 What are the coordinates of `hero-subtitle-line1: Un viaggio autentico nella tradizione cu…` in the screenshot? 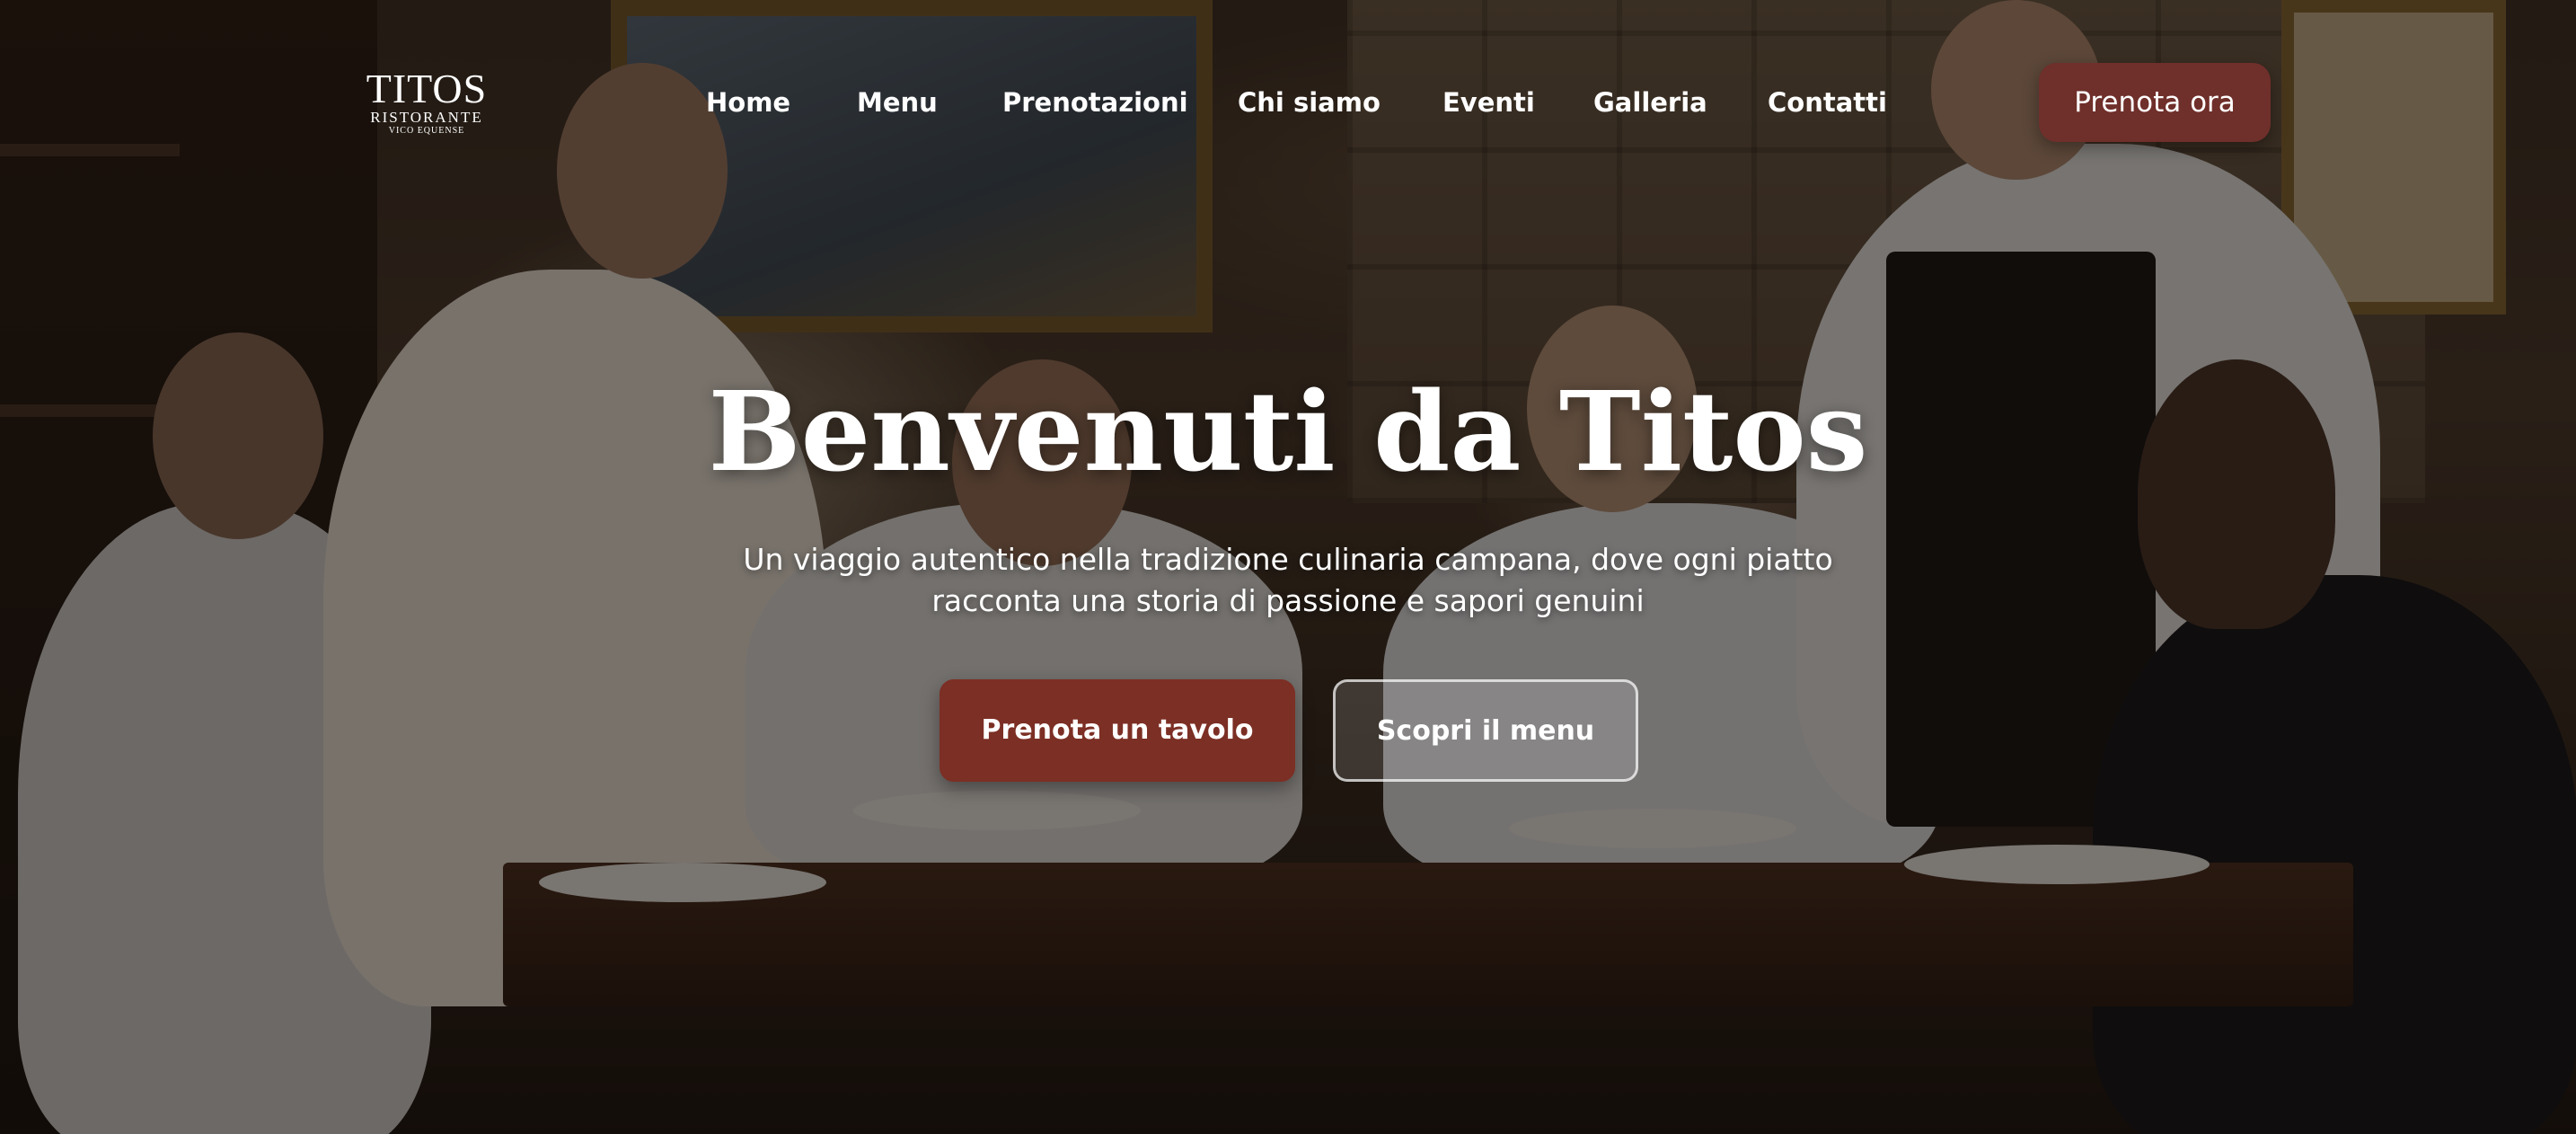 It's located at (1288, 559).